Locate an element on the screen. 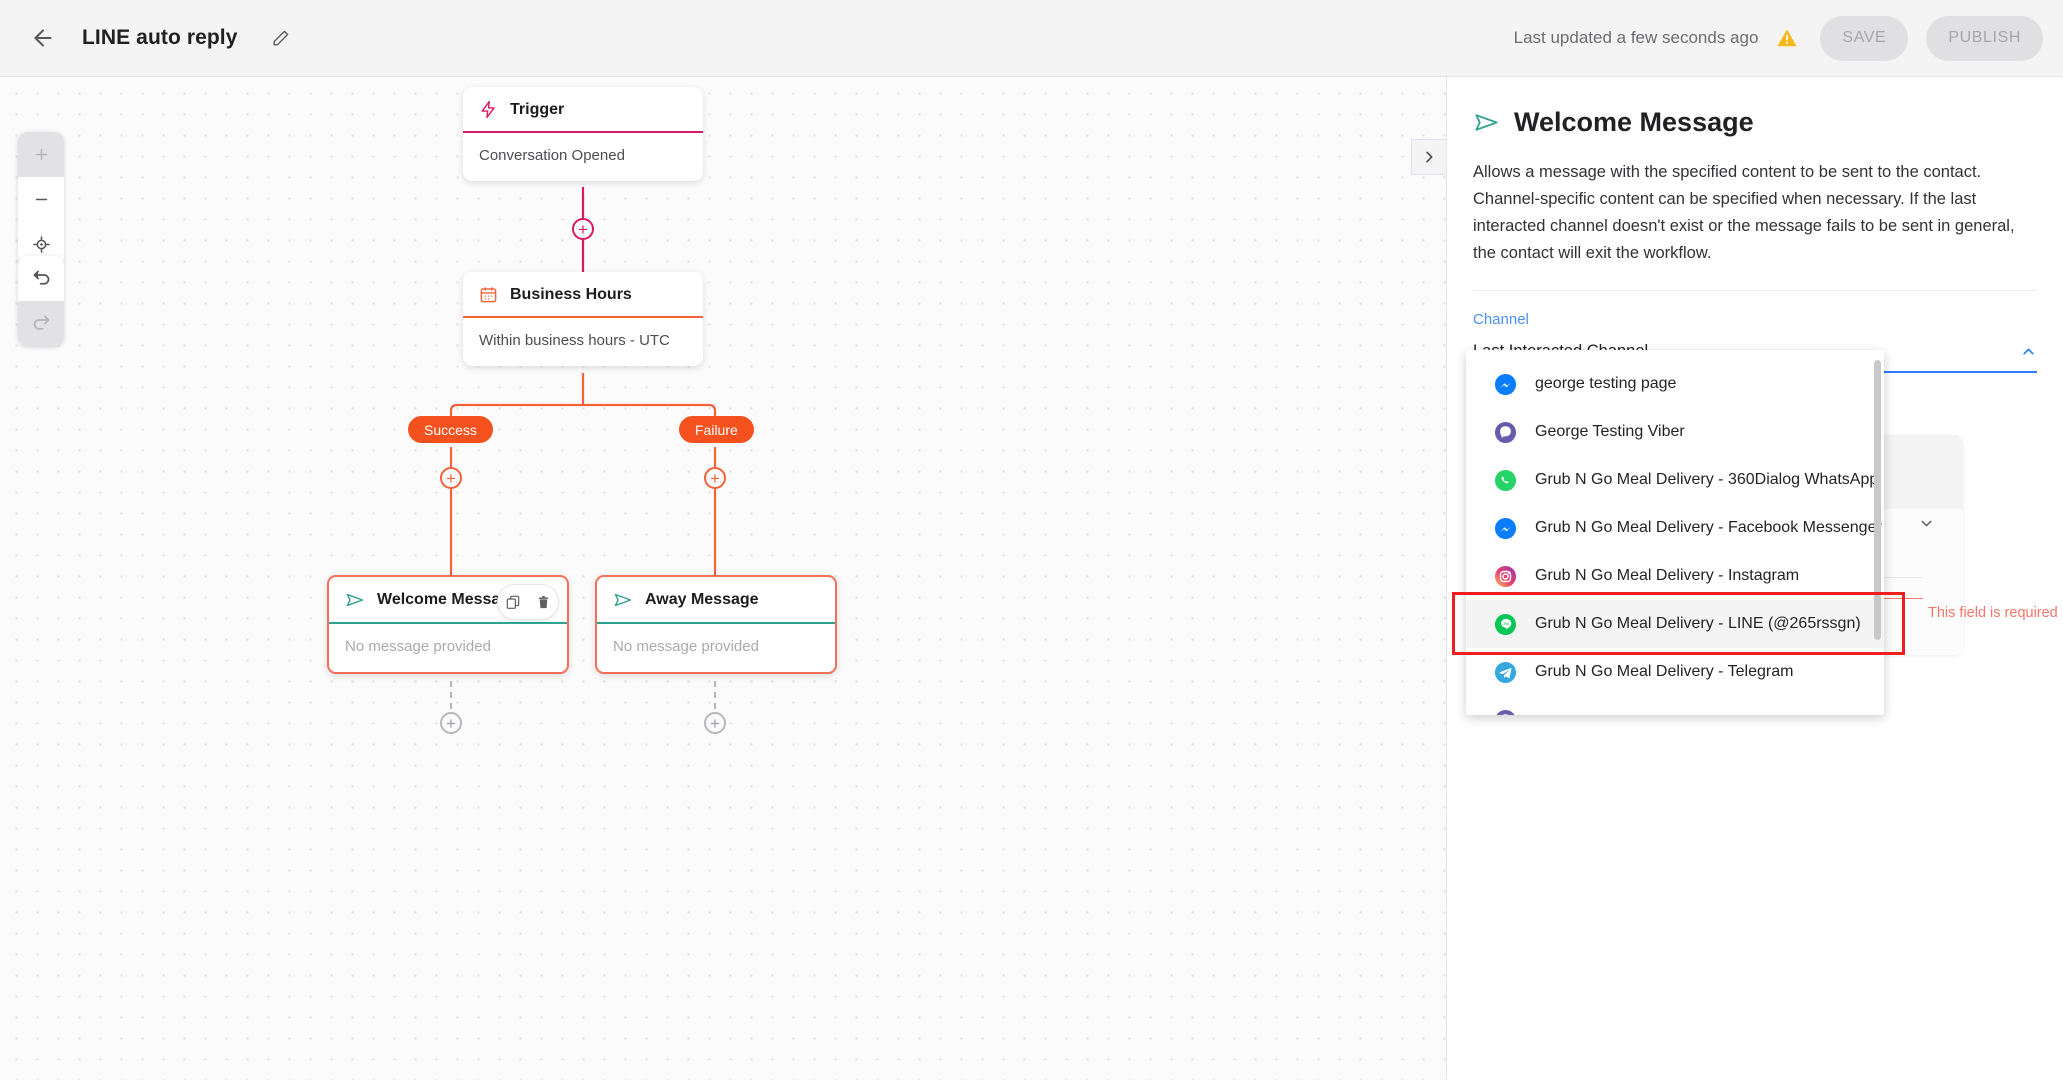  svg-text: LINE is located at coordinates (1506, 624).